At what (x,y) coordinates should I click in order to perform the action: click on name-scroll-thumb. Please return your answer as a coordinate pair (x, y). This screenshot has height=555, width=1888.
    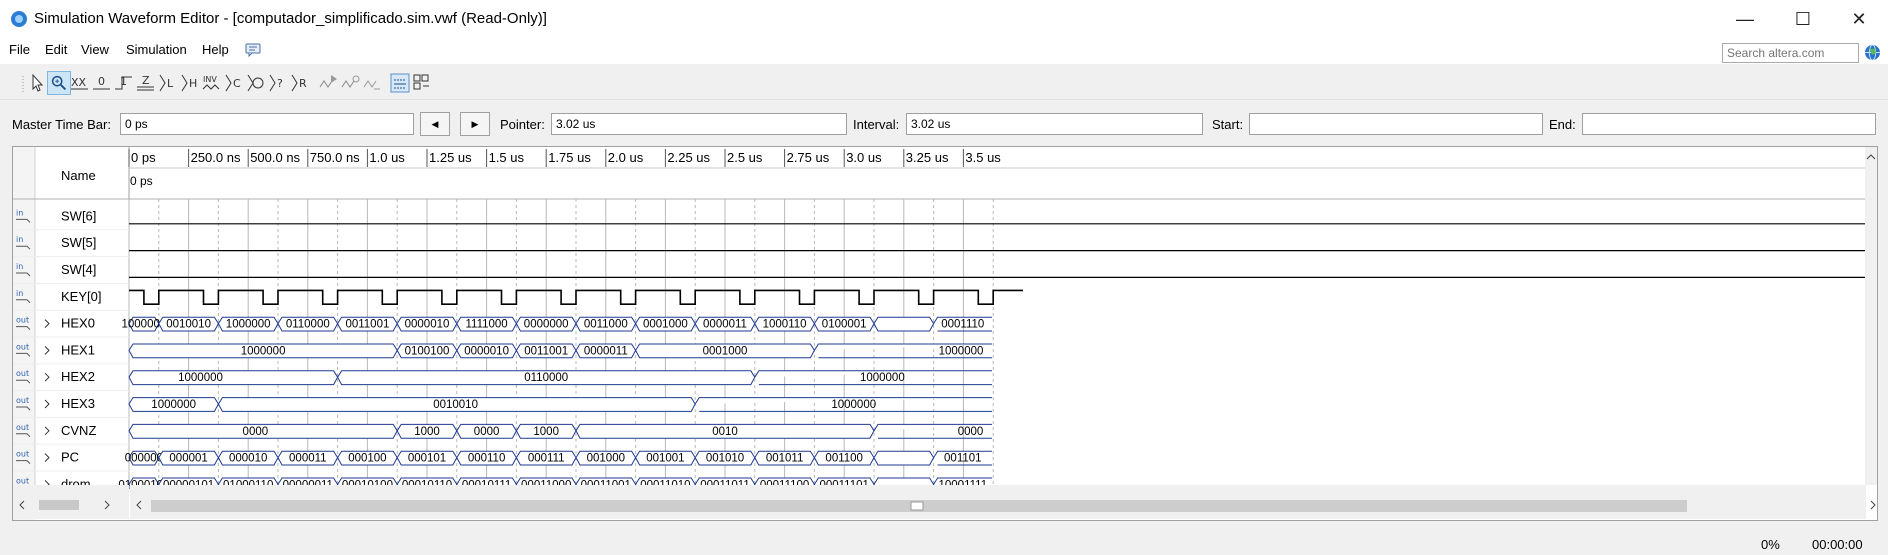
    Looking at the image, I should click on (59, 505).